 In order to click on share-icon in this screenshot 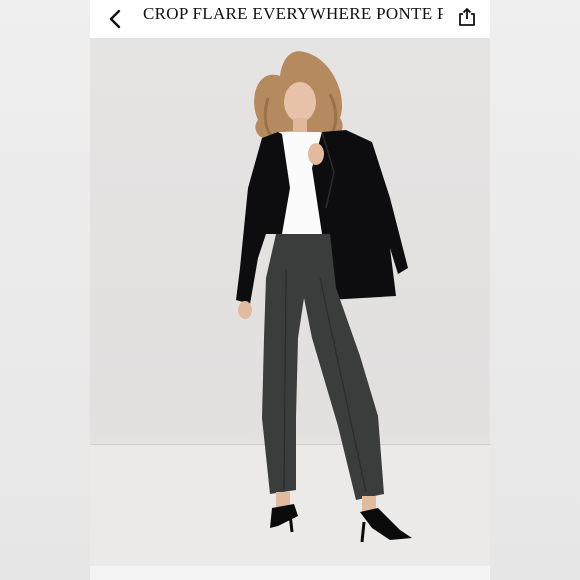, I will do `click(467, 17)`.